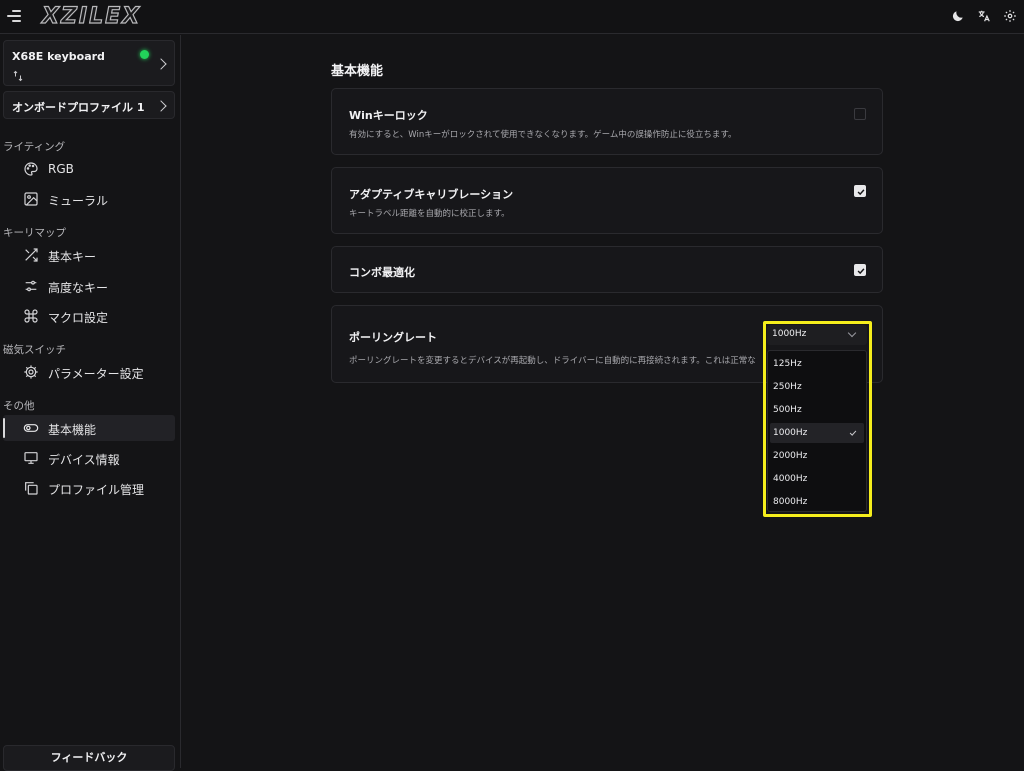 The width and height of the screenshot is (1024, 771). I want to click on sidebar-item-label: 基本機能, so click(72, 430).